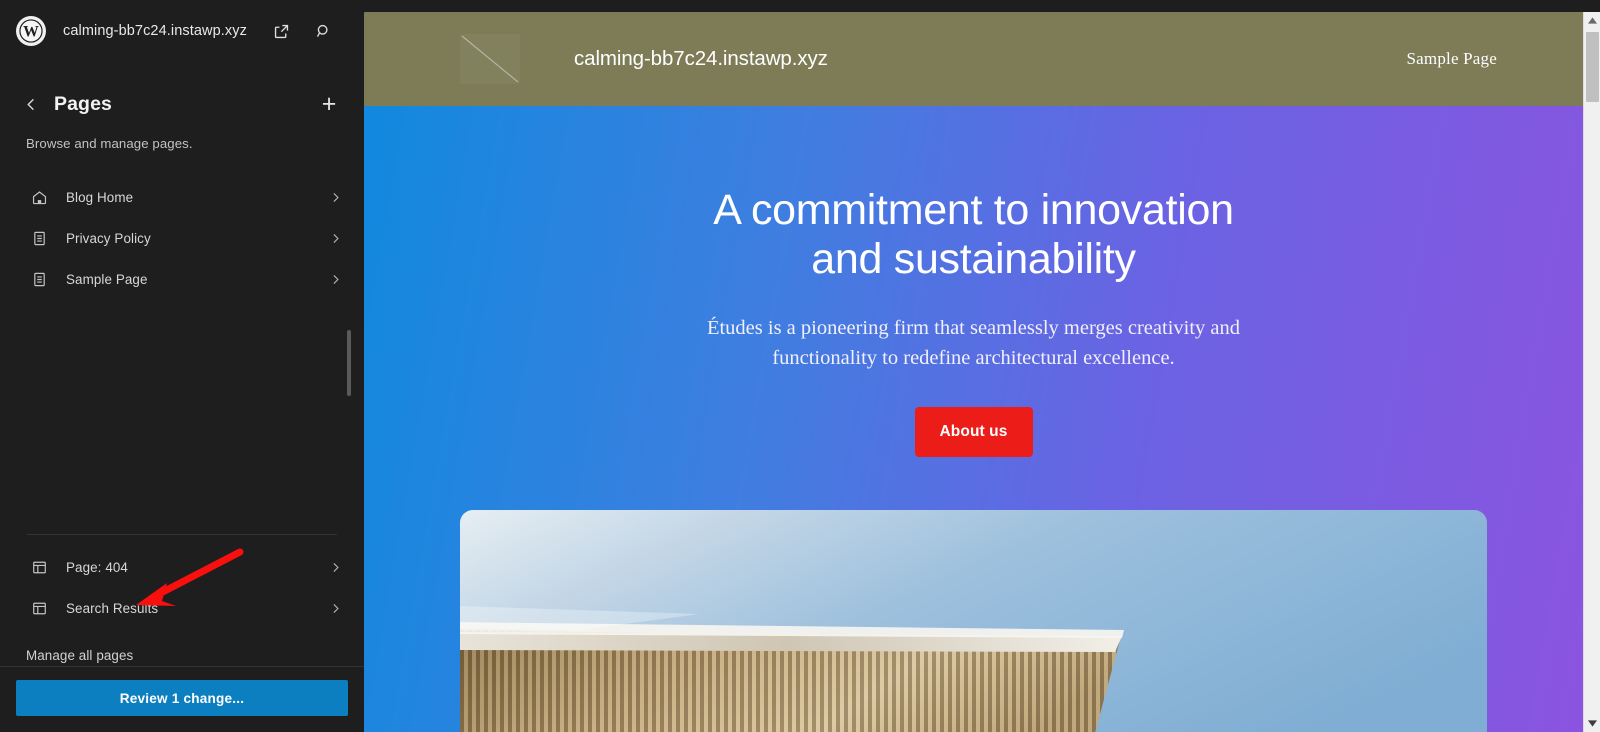 This screenshot has height=732, width=1600. What do you see at coordinates (323, 31) in the screenshot?
I see `search-icon` at bounding box center [323, 31].